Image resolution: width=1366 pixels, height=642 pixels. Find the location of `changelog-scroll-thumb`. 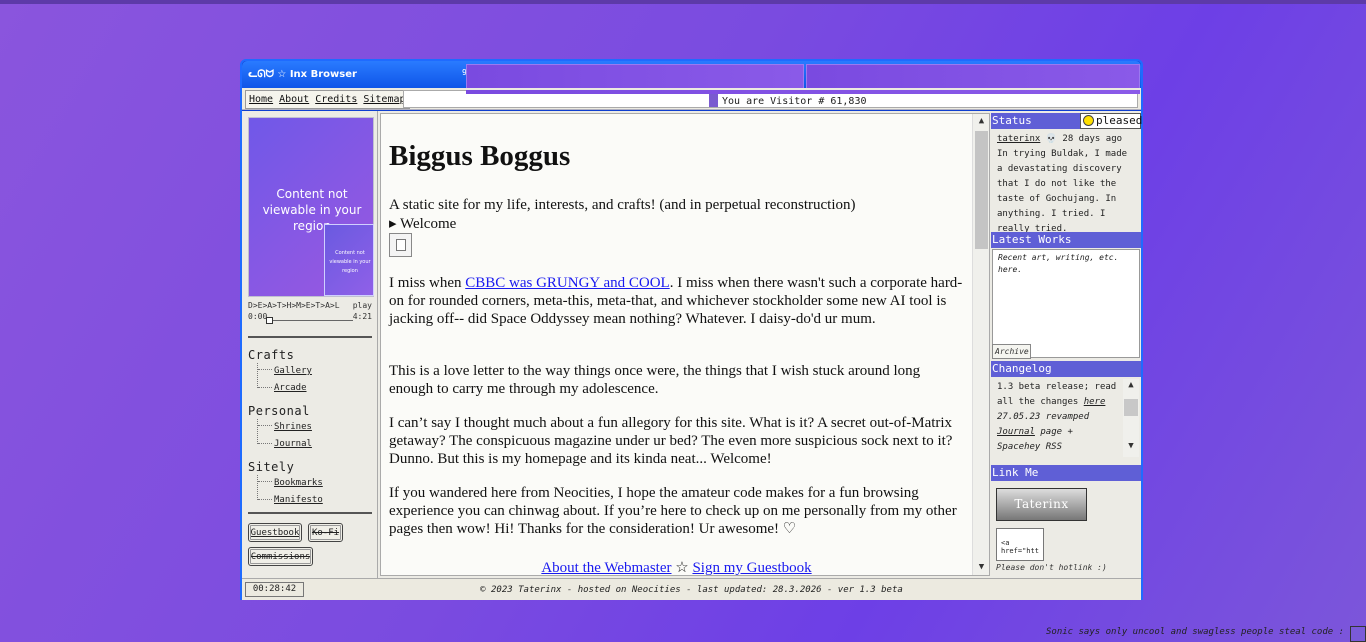

changelog-scroll-thumb is located at coordinates (1131, 407).